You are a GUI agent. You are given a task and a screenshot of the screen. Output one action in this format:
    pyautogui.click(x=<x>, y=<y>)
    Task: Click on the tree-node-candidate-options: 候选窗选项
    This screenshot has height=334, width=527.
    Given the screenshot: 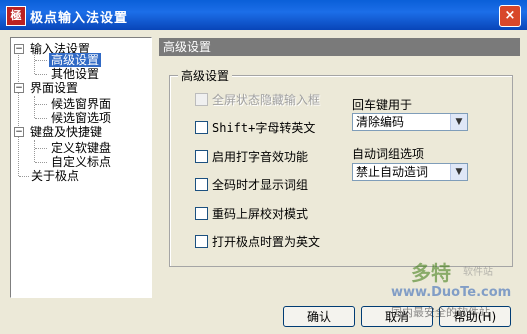 What is the action you would take?
    pyautogui.click(x=81, y=118)
    